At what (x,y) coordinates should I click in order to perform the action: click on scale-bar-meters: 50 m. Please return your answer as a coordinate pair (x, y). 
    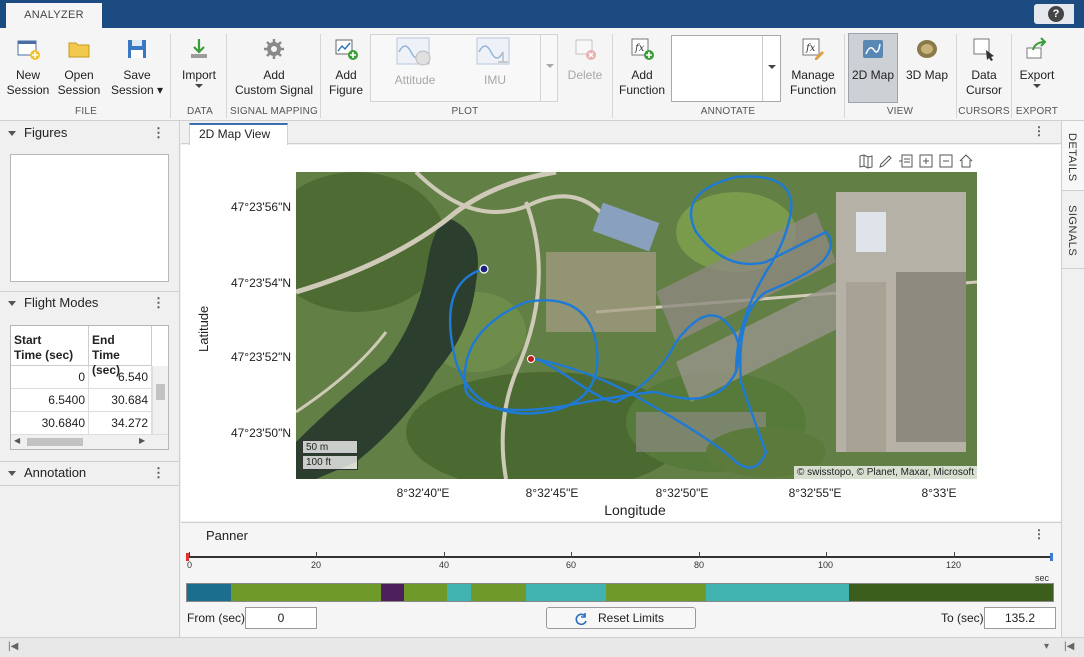
    Looking at the image, I should click on (330, 447).